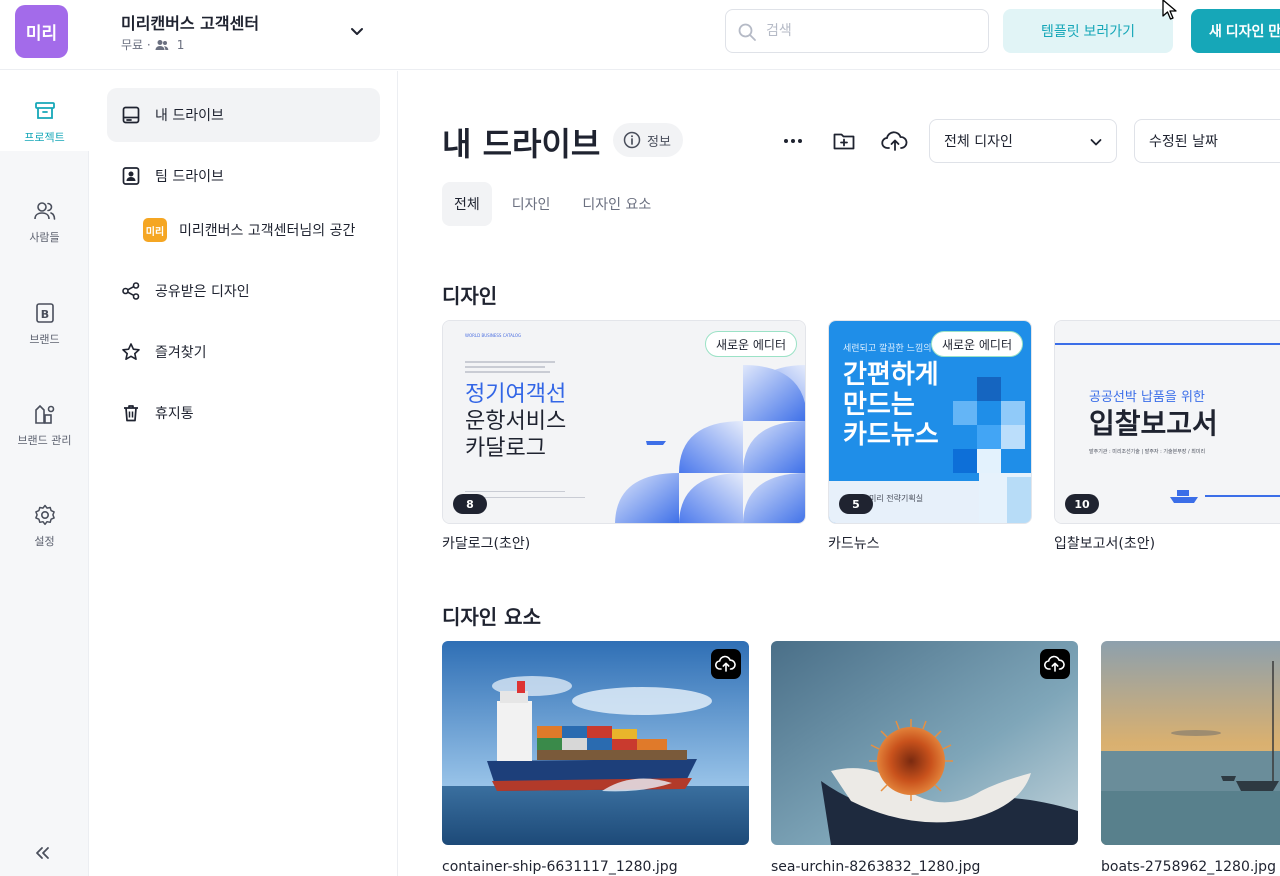 The width and height of the screenshot is (1280, 876). What do you see at coordinates (1147, 451) in the screenshot?
I see `bid-footer: 발주기관 : 미리조선기술 | 발주자 : 기술본부장 / 최미리` at bounding box center [1147, 451].